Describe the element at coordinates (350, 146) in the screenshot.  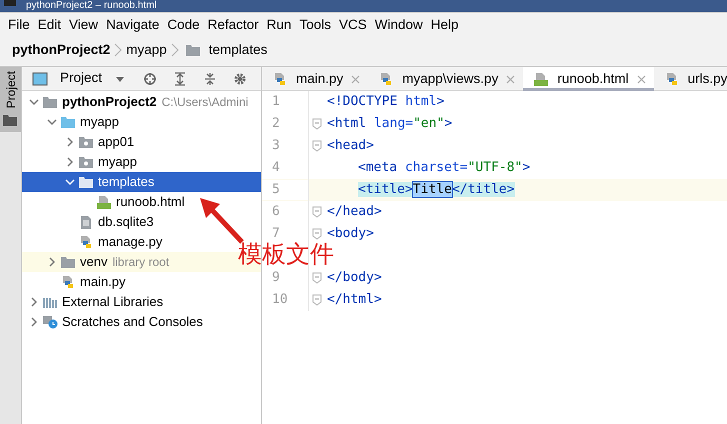
I see `code-line: <head>` at that location.